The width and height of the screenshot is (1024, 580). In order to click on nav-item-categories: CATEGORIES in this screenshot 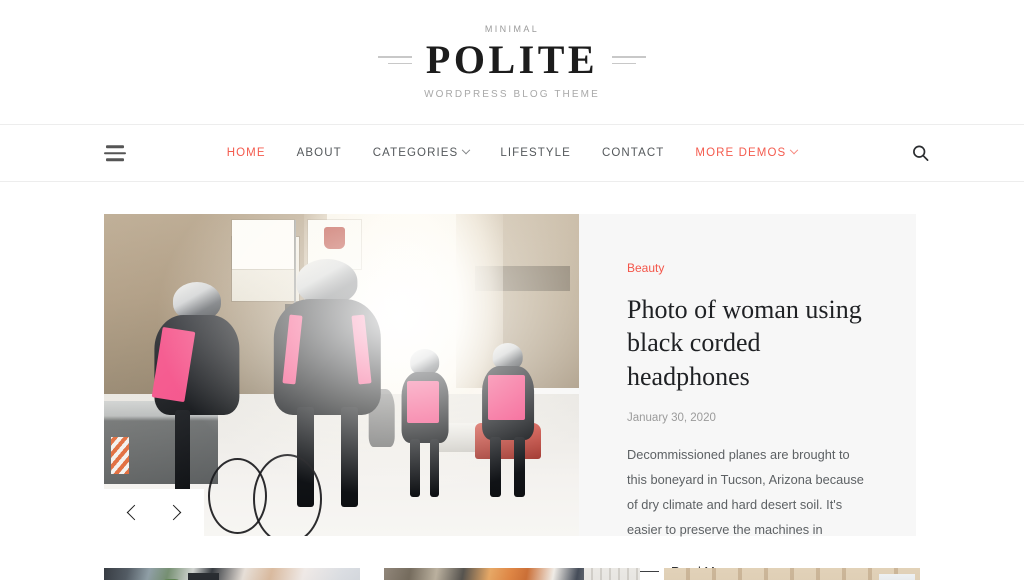, I will do `click(421, 152)`.